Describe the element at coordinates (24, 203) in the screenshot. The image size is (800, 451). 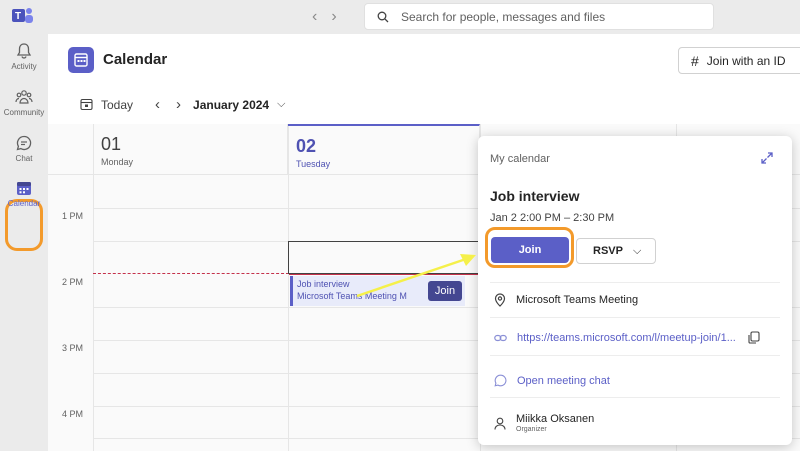
I see `rail-label-calendar: Calendar` at that location.